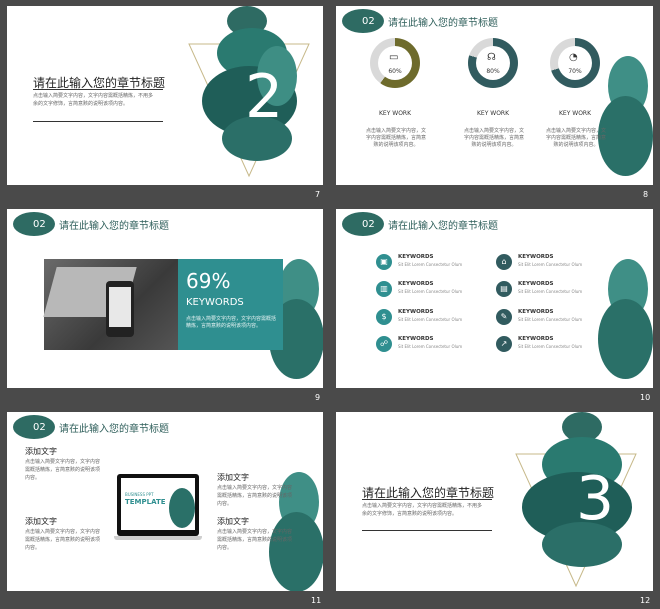 The height and width of the screenshot is (609, 660). Describe the element at coordinates (493, 113) in the screenshot. I see `kw-label-2: KEY WORK` at that location.